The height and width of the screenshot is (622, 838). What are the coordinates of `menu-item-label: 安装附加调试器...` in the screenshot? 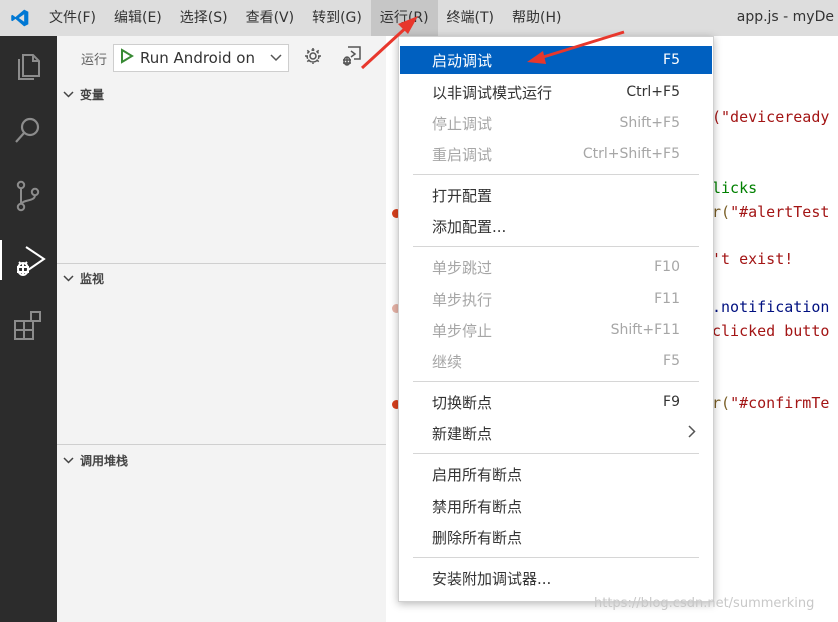 It's located at (492, 578).